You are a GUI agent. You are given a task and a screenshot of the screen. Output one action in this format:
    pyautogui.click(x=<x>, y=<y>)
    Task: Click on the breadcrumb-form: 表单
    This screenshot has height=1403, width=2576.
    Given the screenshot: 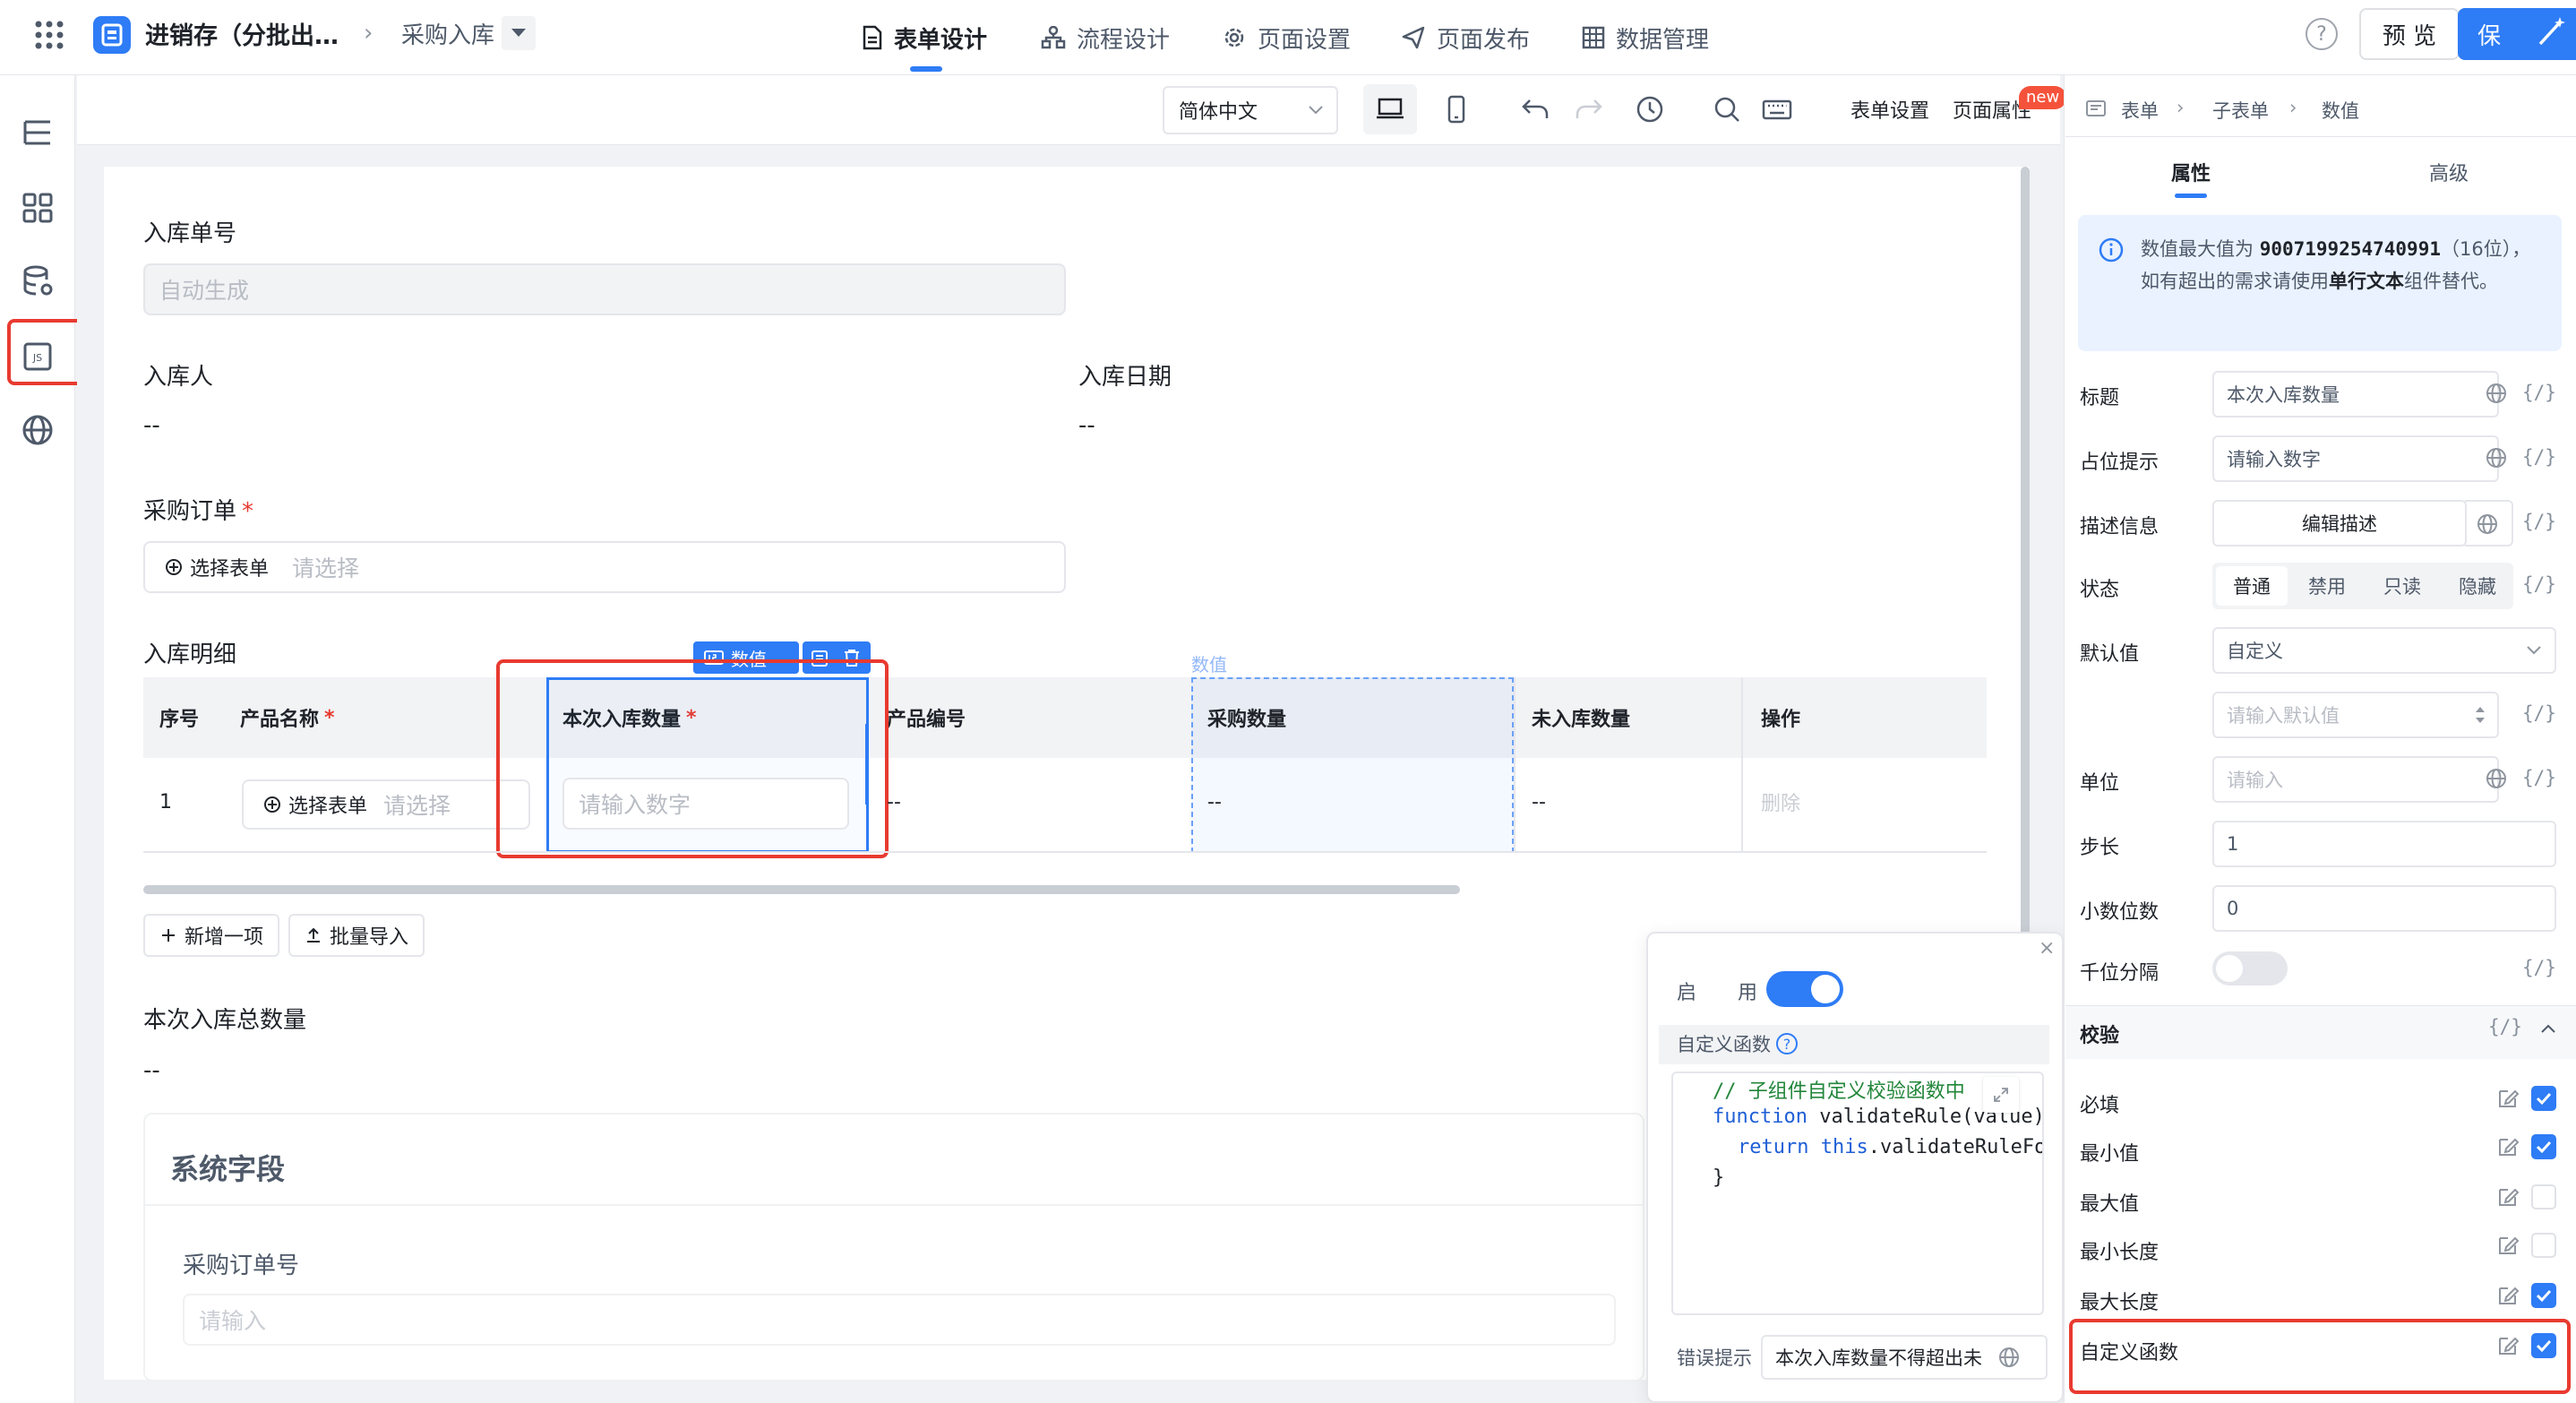 What is the action you would take?
    pyautogui.click(x=2140, y=110)
    